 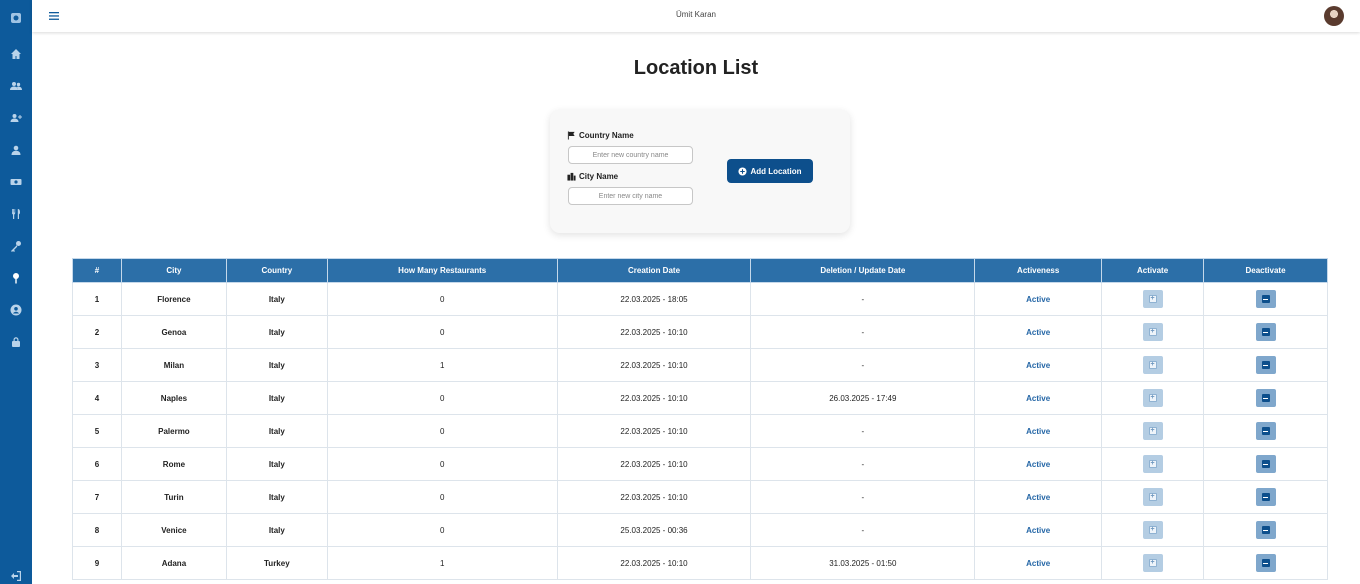 I want to click on money-icon, so click(x=16, y=182).